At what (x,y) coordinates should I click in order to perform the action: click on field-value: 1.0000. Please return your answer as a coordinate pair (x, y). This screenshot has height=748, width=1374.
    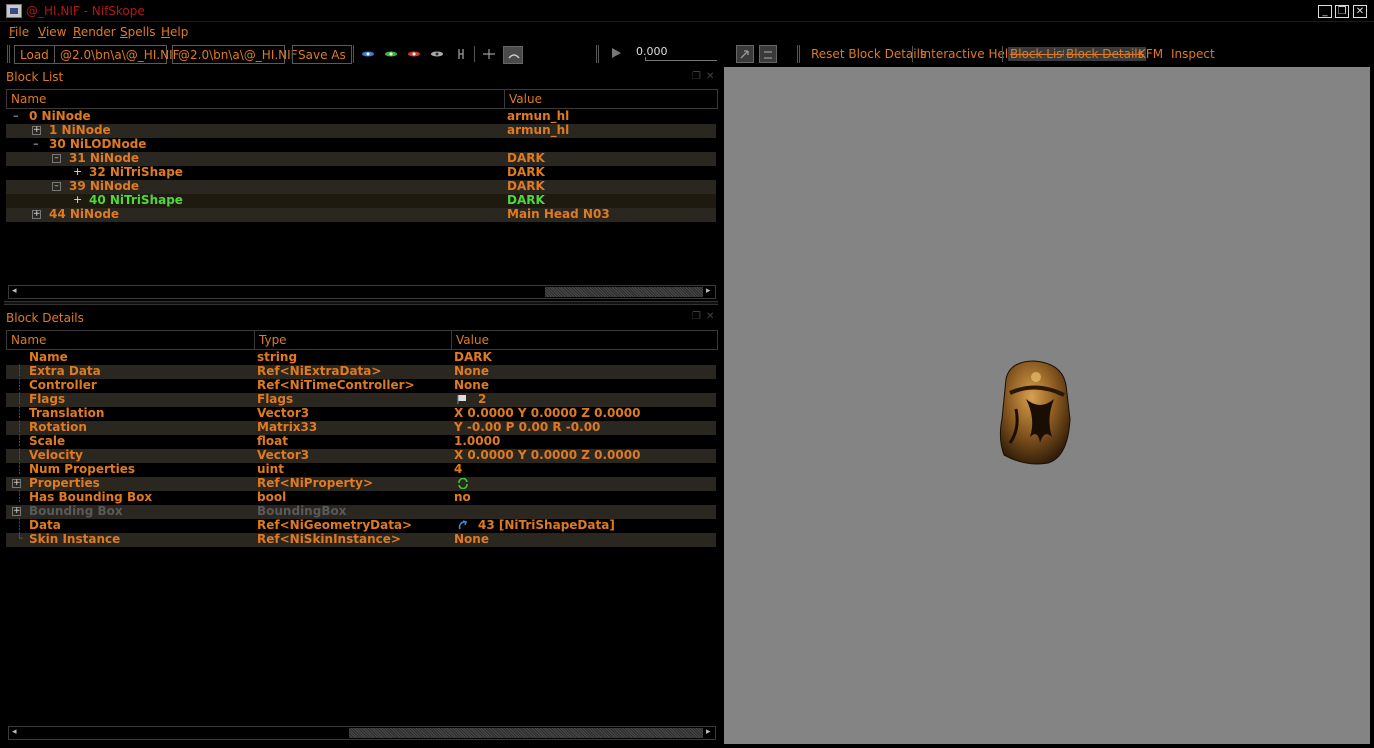
    Looking at the image, I should click on (477, 441).